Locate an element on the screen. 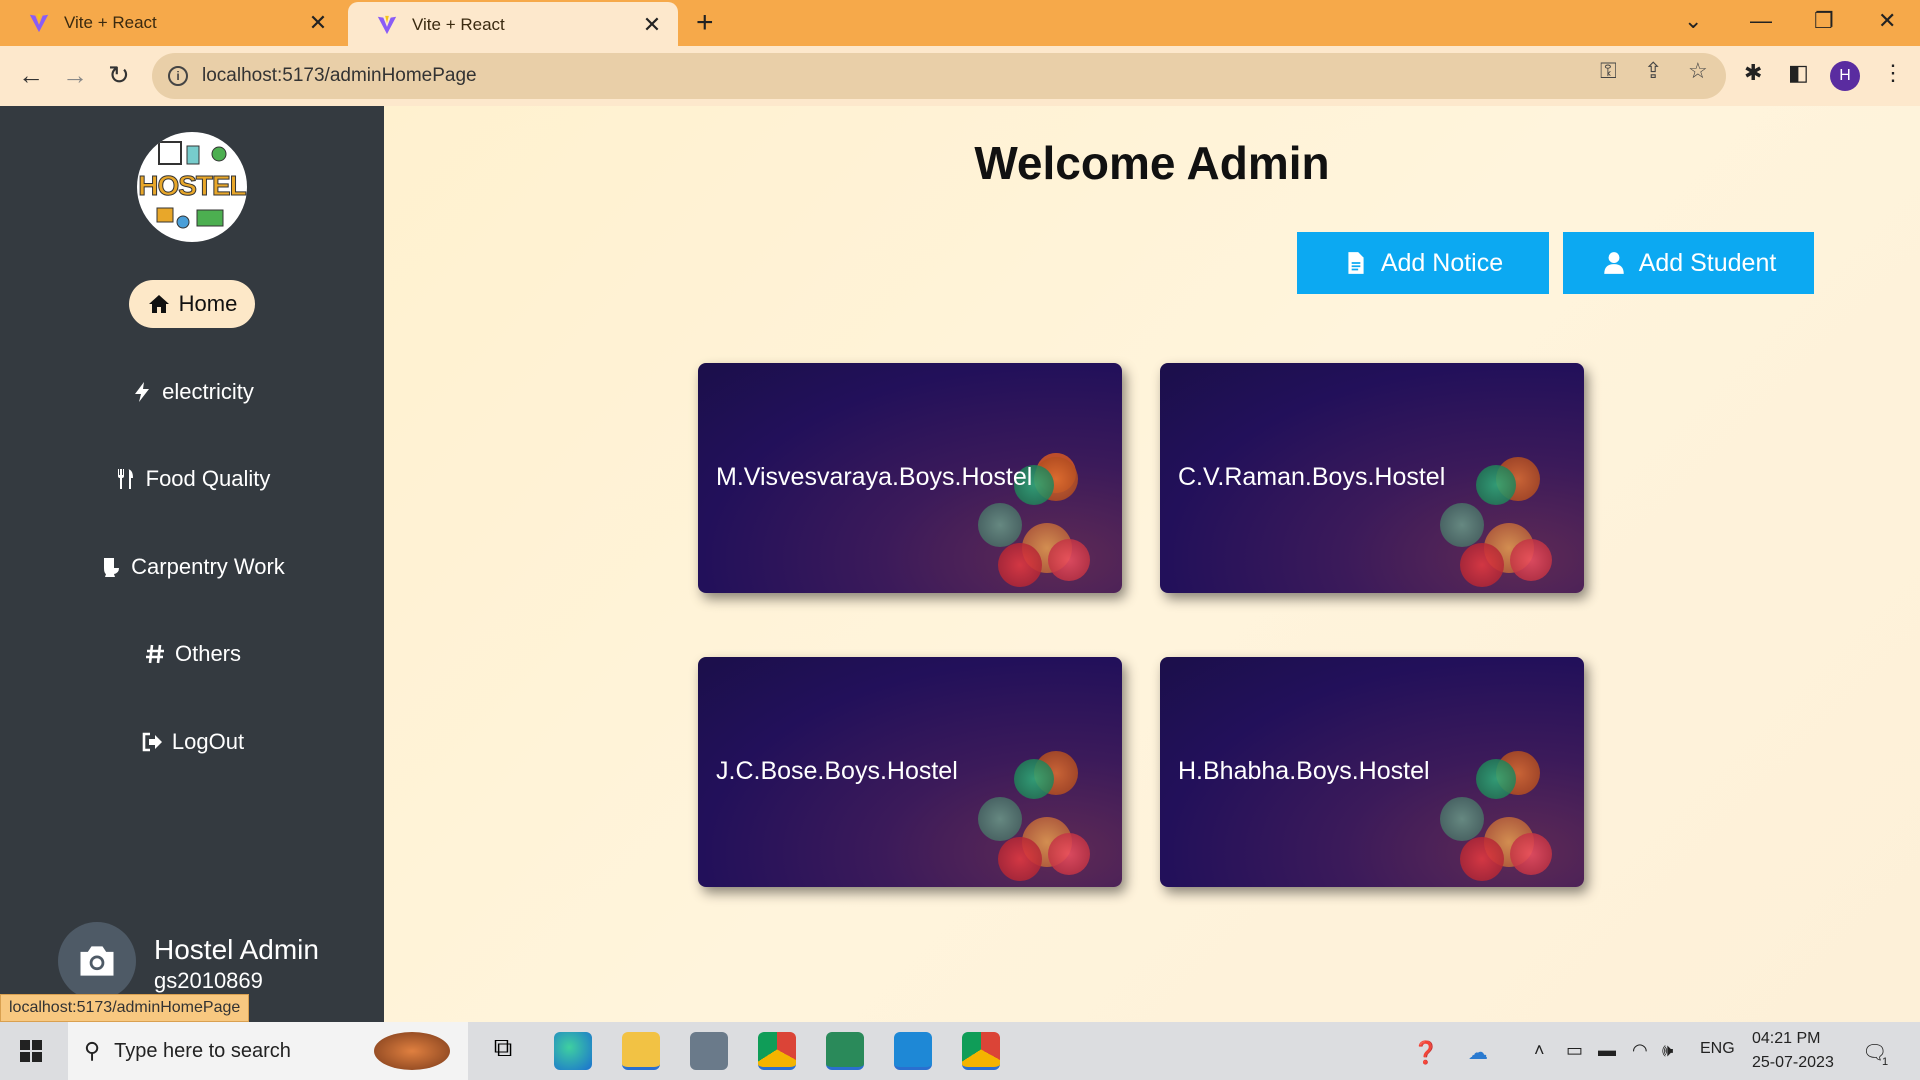 The image size is (1920, 1080). file-explorer-icon is located at coordinates (641, 1051).